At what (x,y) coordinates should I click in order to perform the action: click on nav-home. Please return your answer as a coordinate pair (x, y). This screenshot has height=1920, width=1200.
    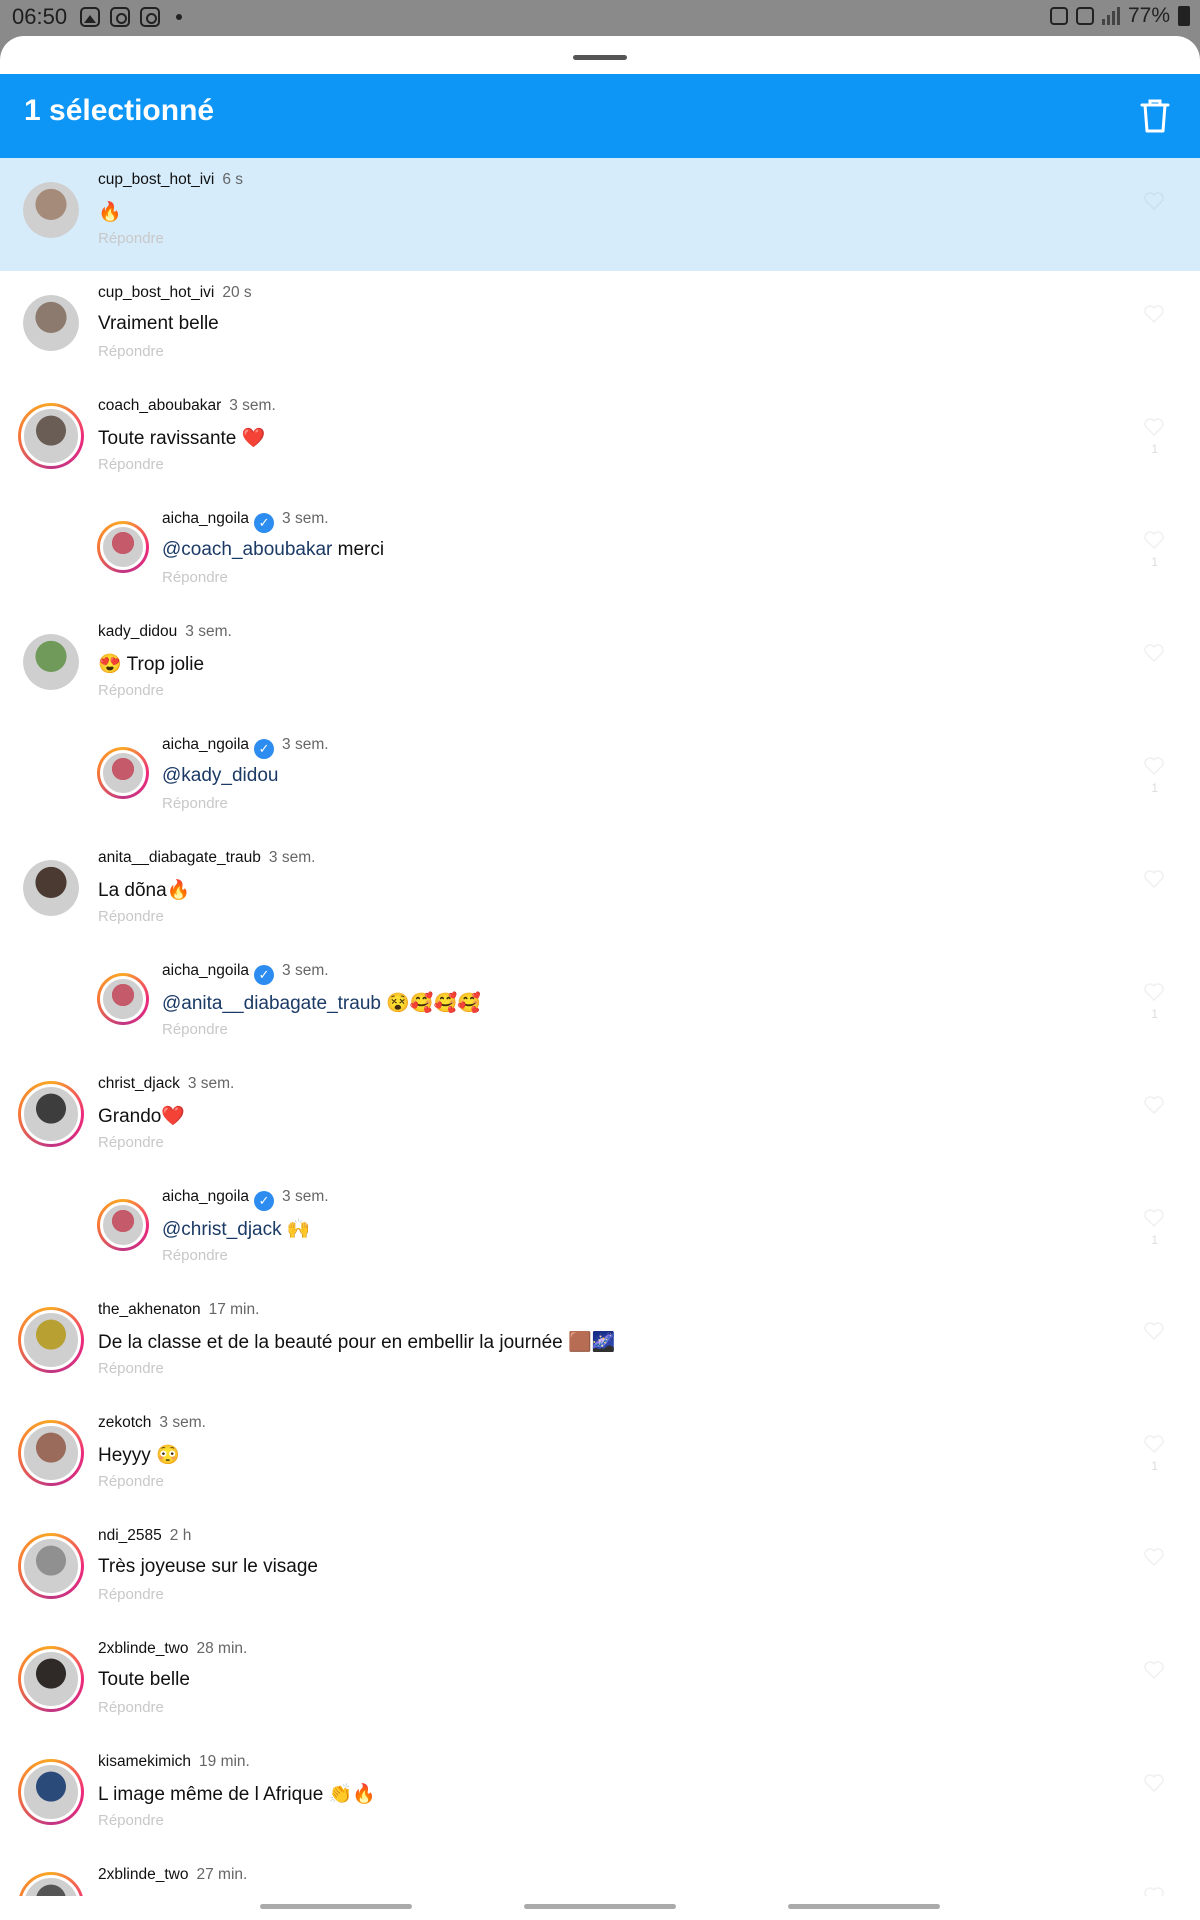
    Looking at the image, I should click on (600, 1906).